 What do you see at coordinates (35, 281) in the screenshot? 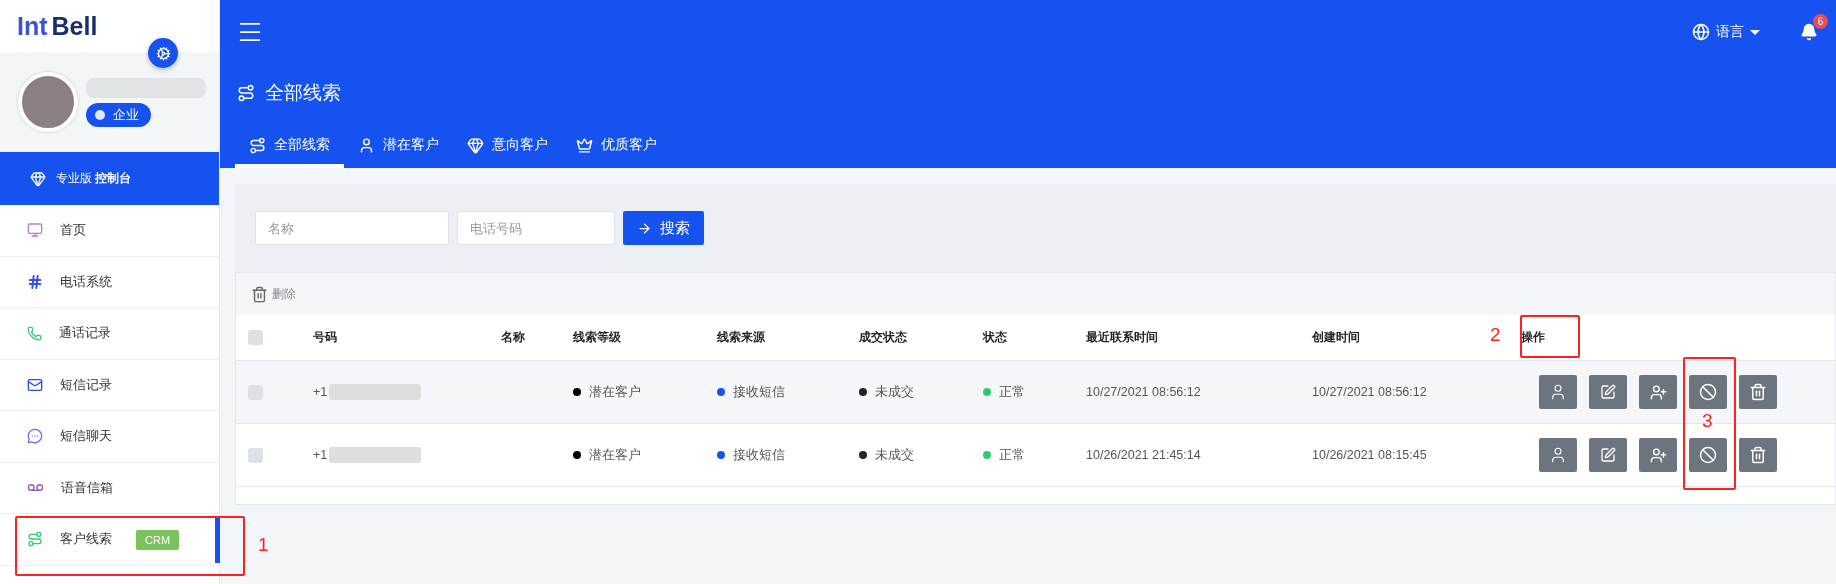
I see `hash-icon` at bounding box center [35, 281].